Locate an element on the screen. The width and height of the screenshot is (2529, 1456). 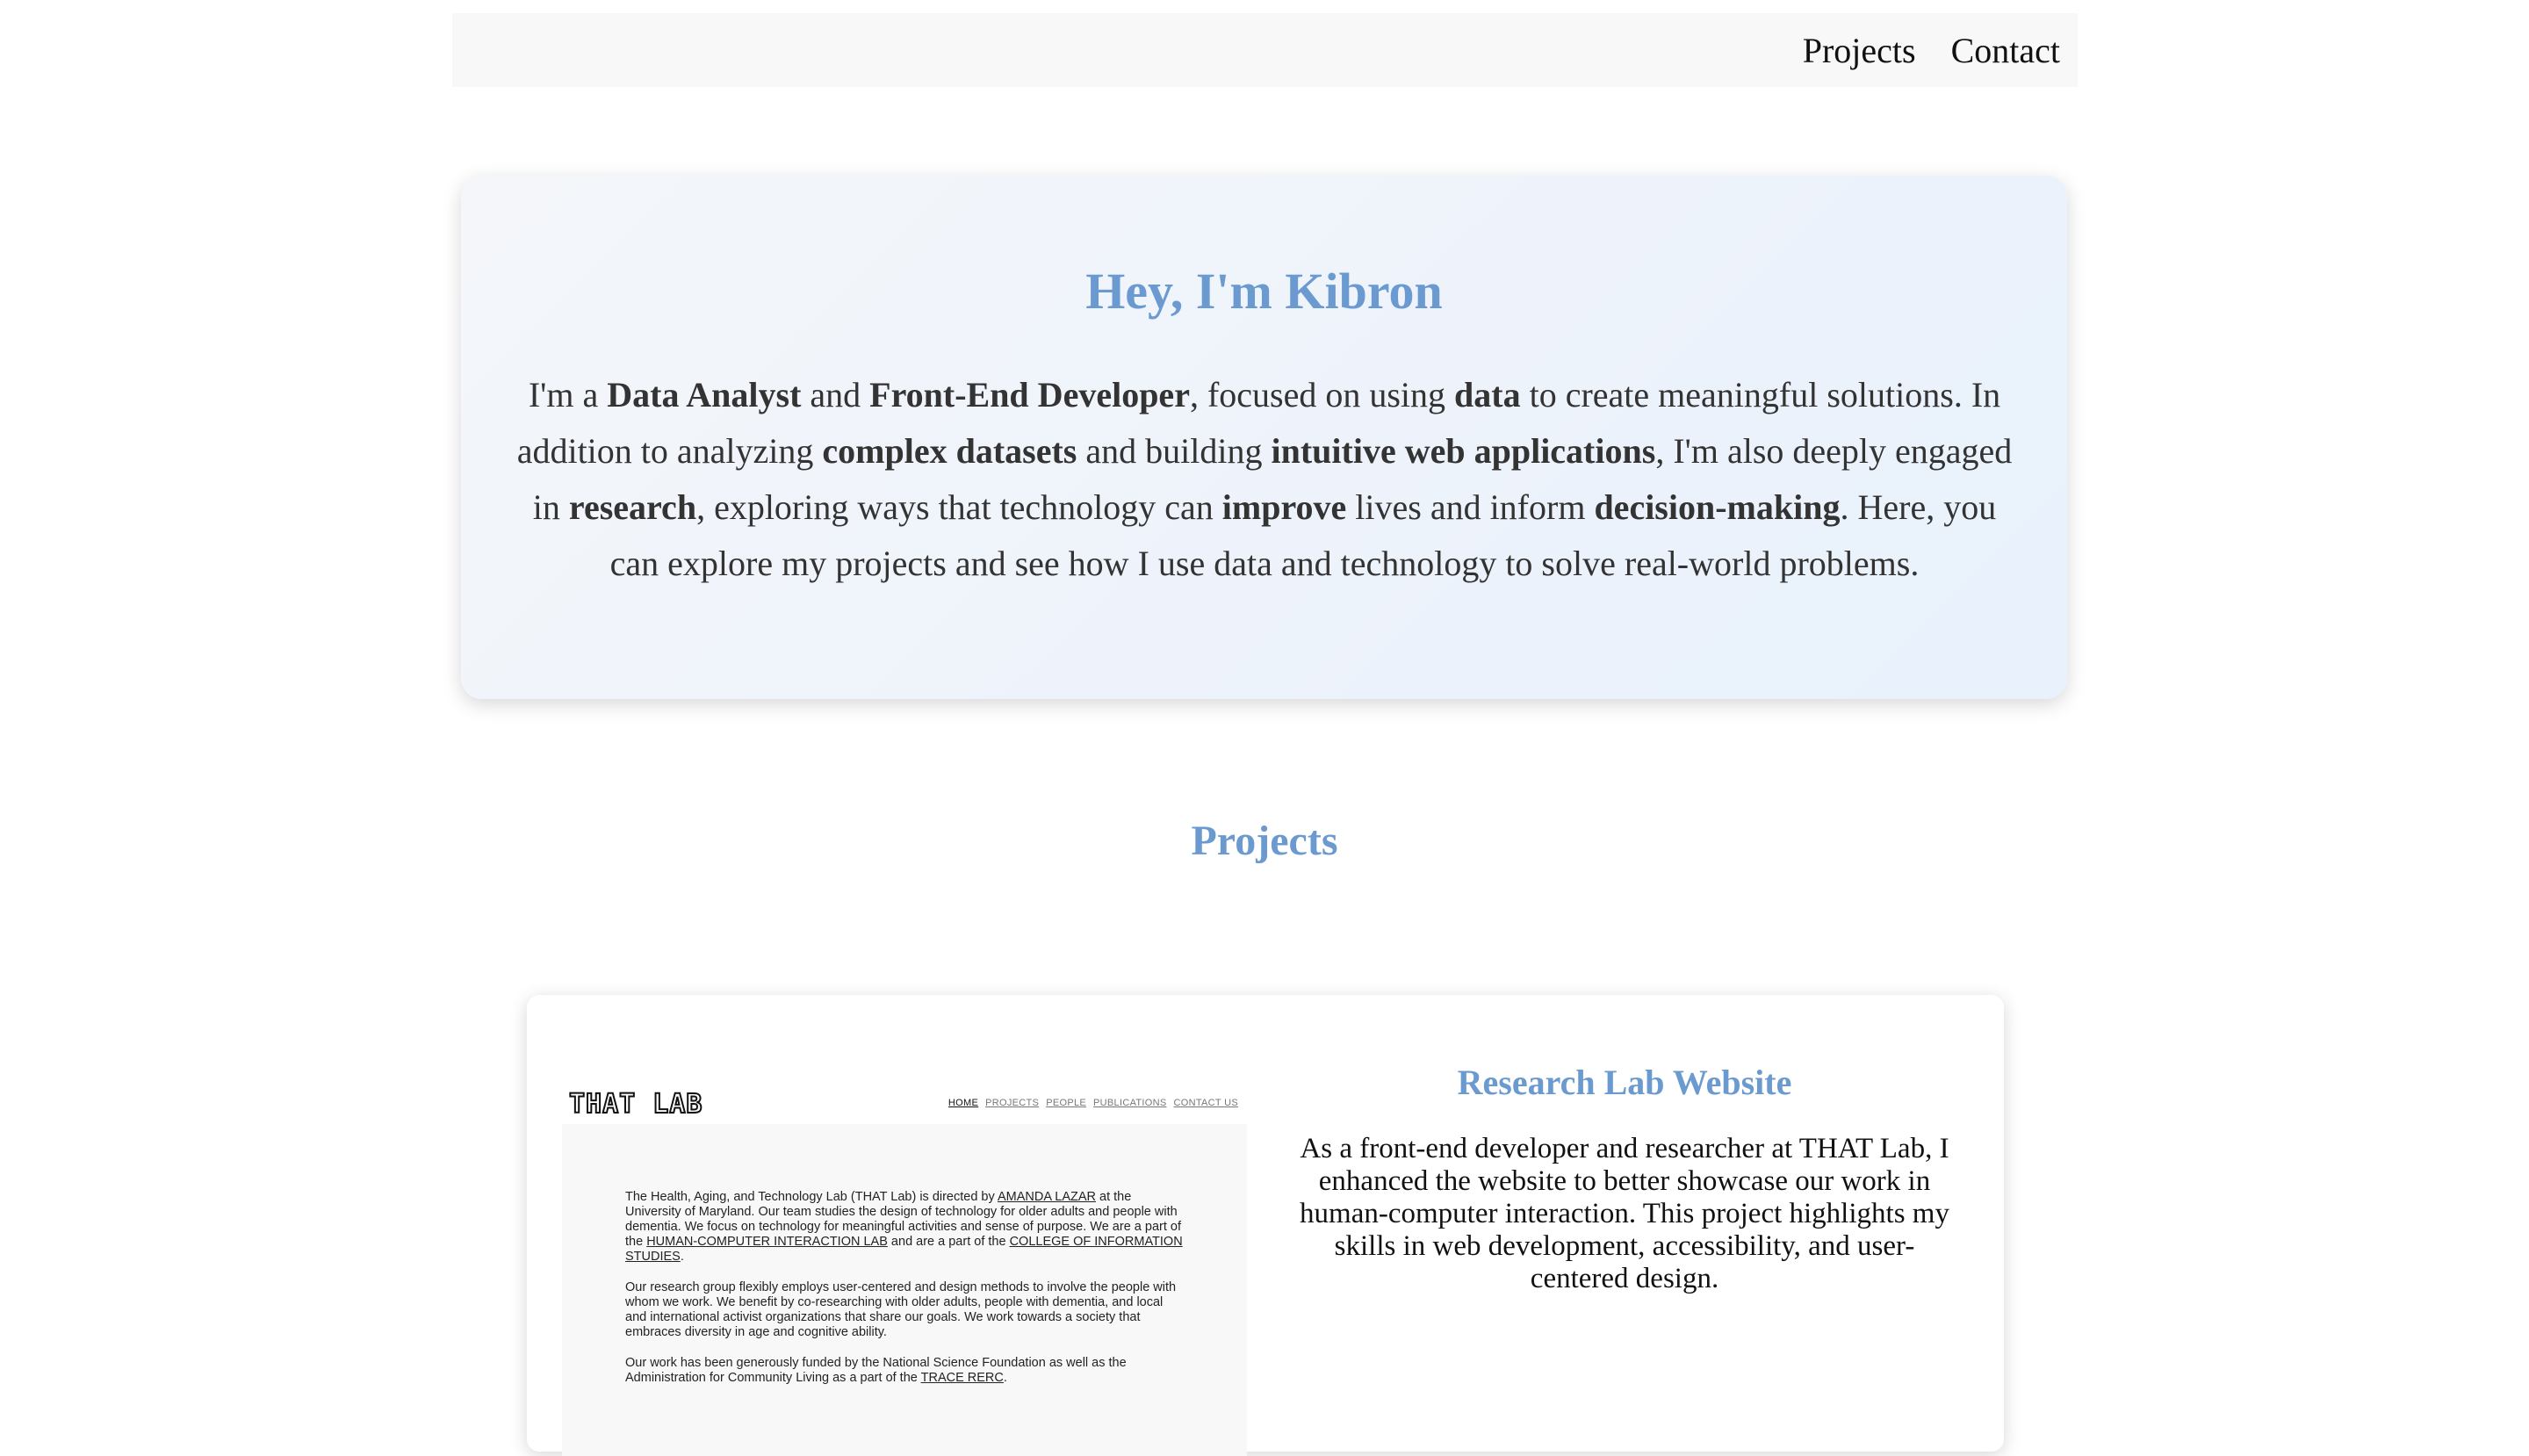
screenshot-nav-publications: PUBLICATIONS is located at coordinates (1130, 1103).